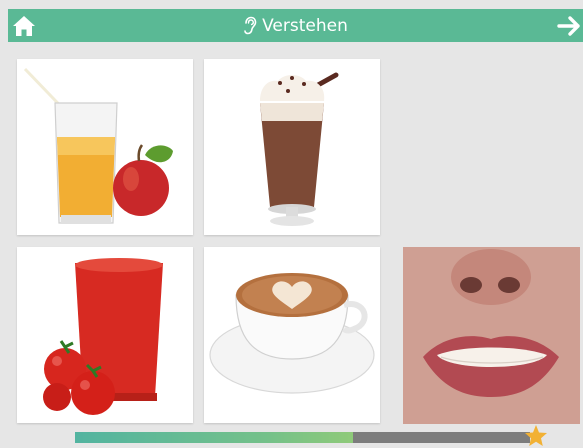 The width and height of the screenshot is (583, 448). I want to click on speaker-video, so click(491, 335).